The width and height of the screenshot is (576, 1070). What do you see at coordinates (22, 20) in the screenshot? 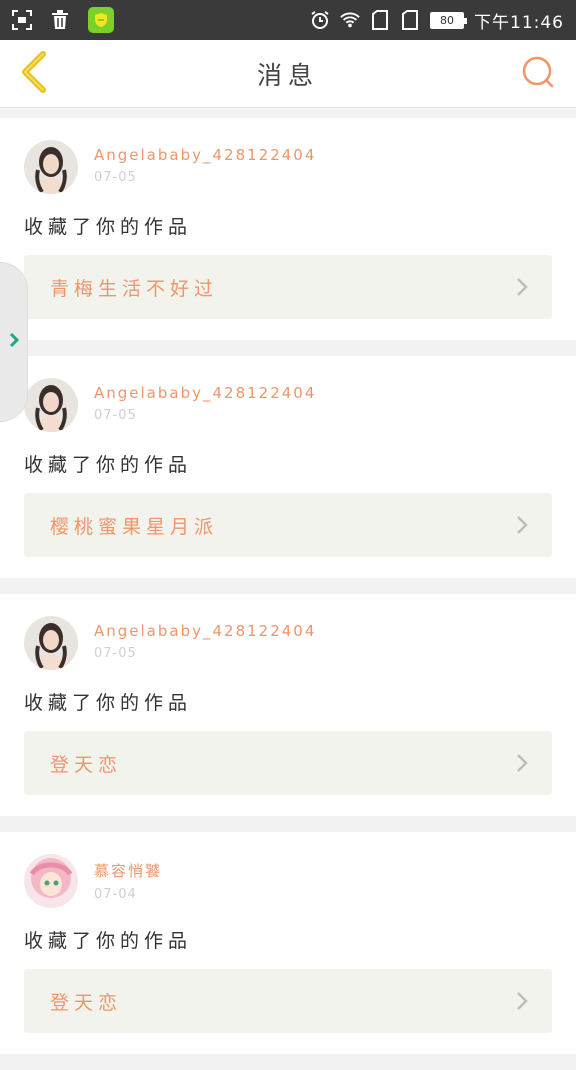
I see `screenshot-icon` at bounding box center [22, 20].